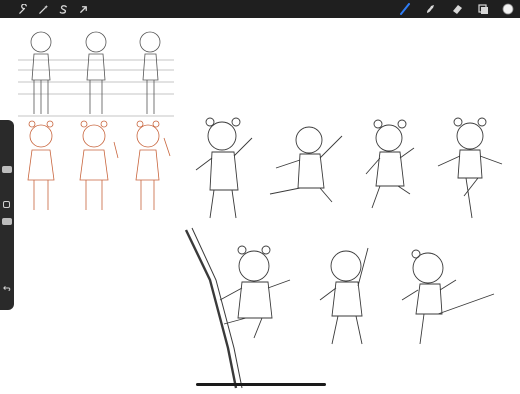 This screenshot has width=520, height=394. I want to click on brush-icon, so click(405, 9).